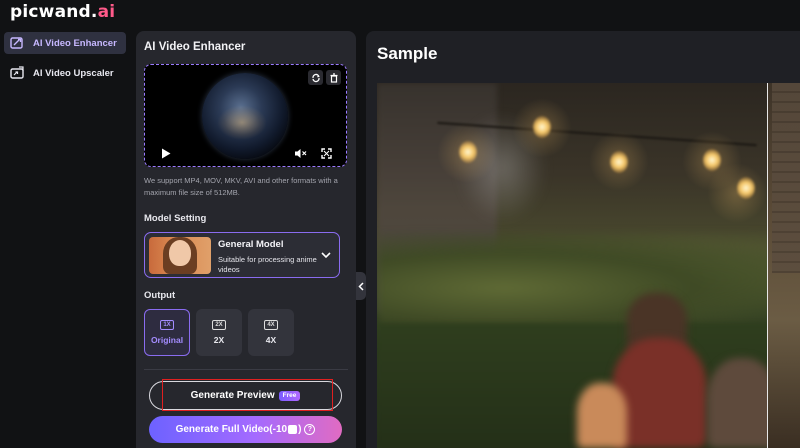  I want to click on model-name: General Model, so click(251, 244).